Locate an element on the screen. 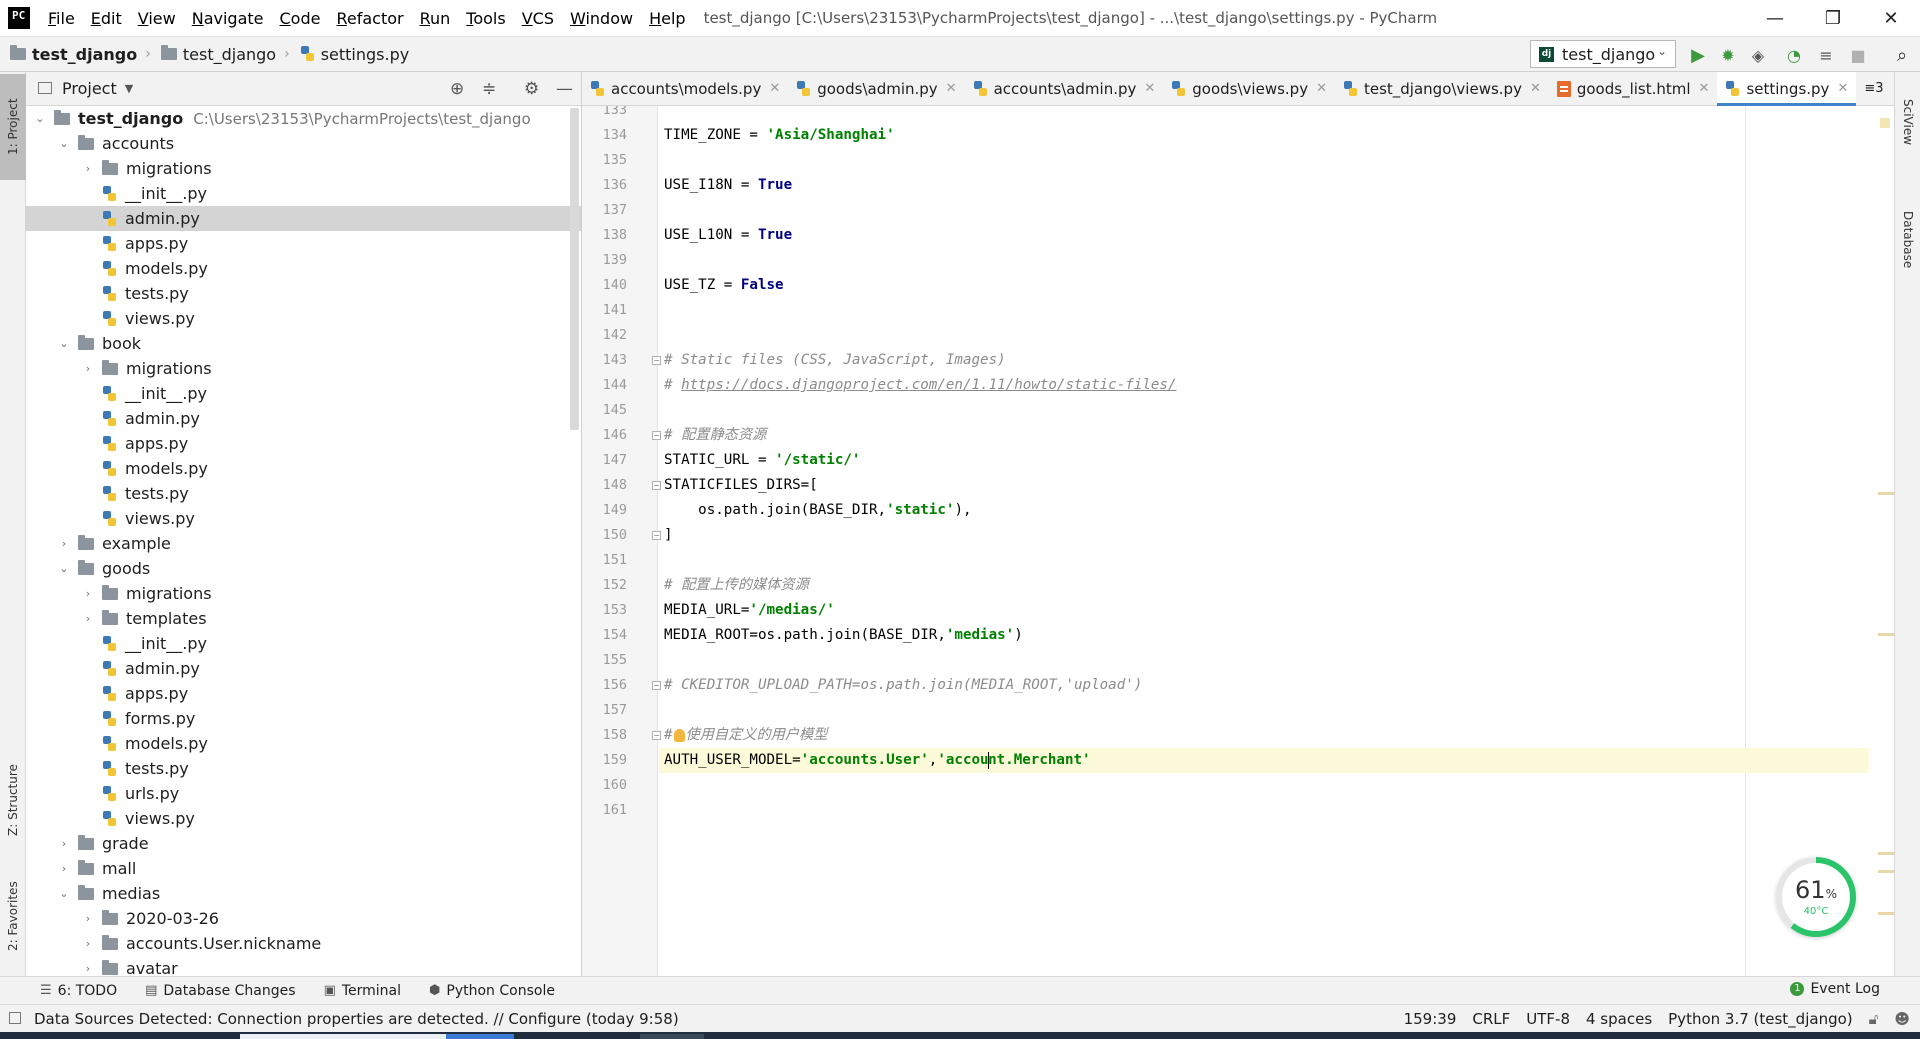  tree-folder: ⌄ medias is located at coordinates (303, 893).